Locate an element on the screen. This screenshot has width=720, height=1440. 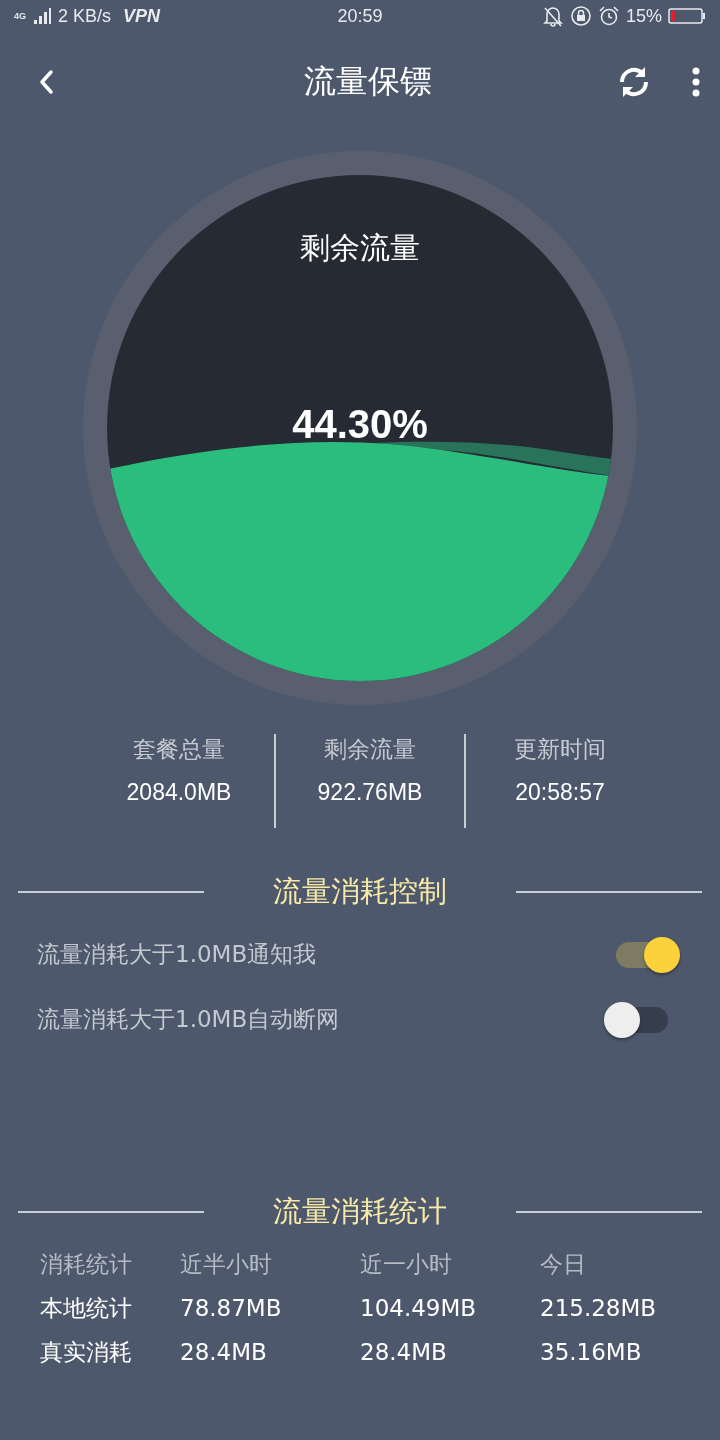
table-cell-text: 104.49MB is located at coordinates (419, 1308).